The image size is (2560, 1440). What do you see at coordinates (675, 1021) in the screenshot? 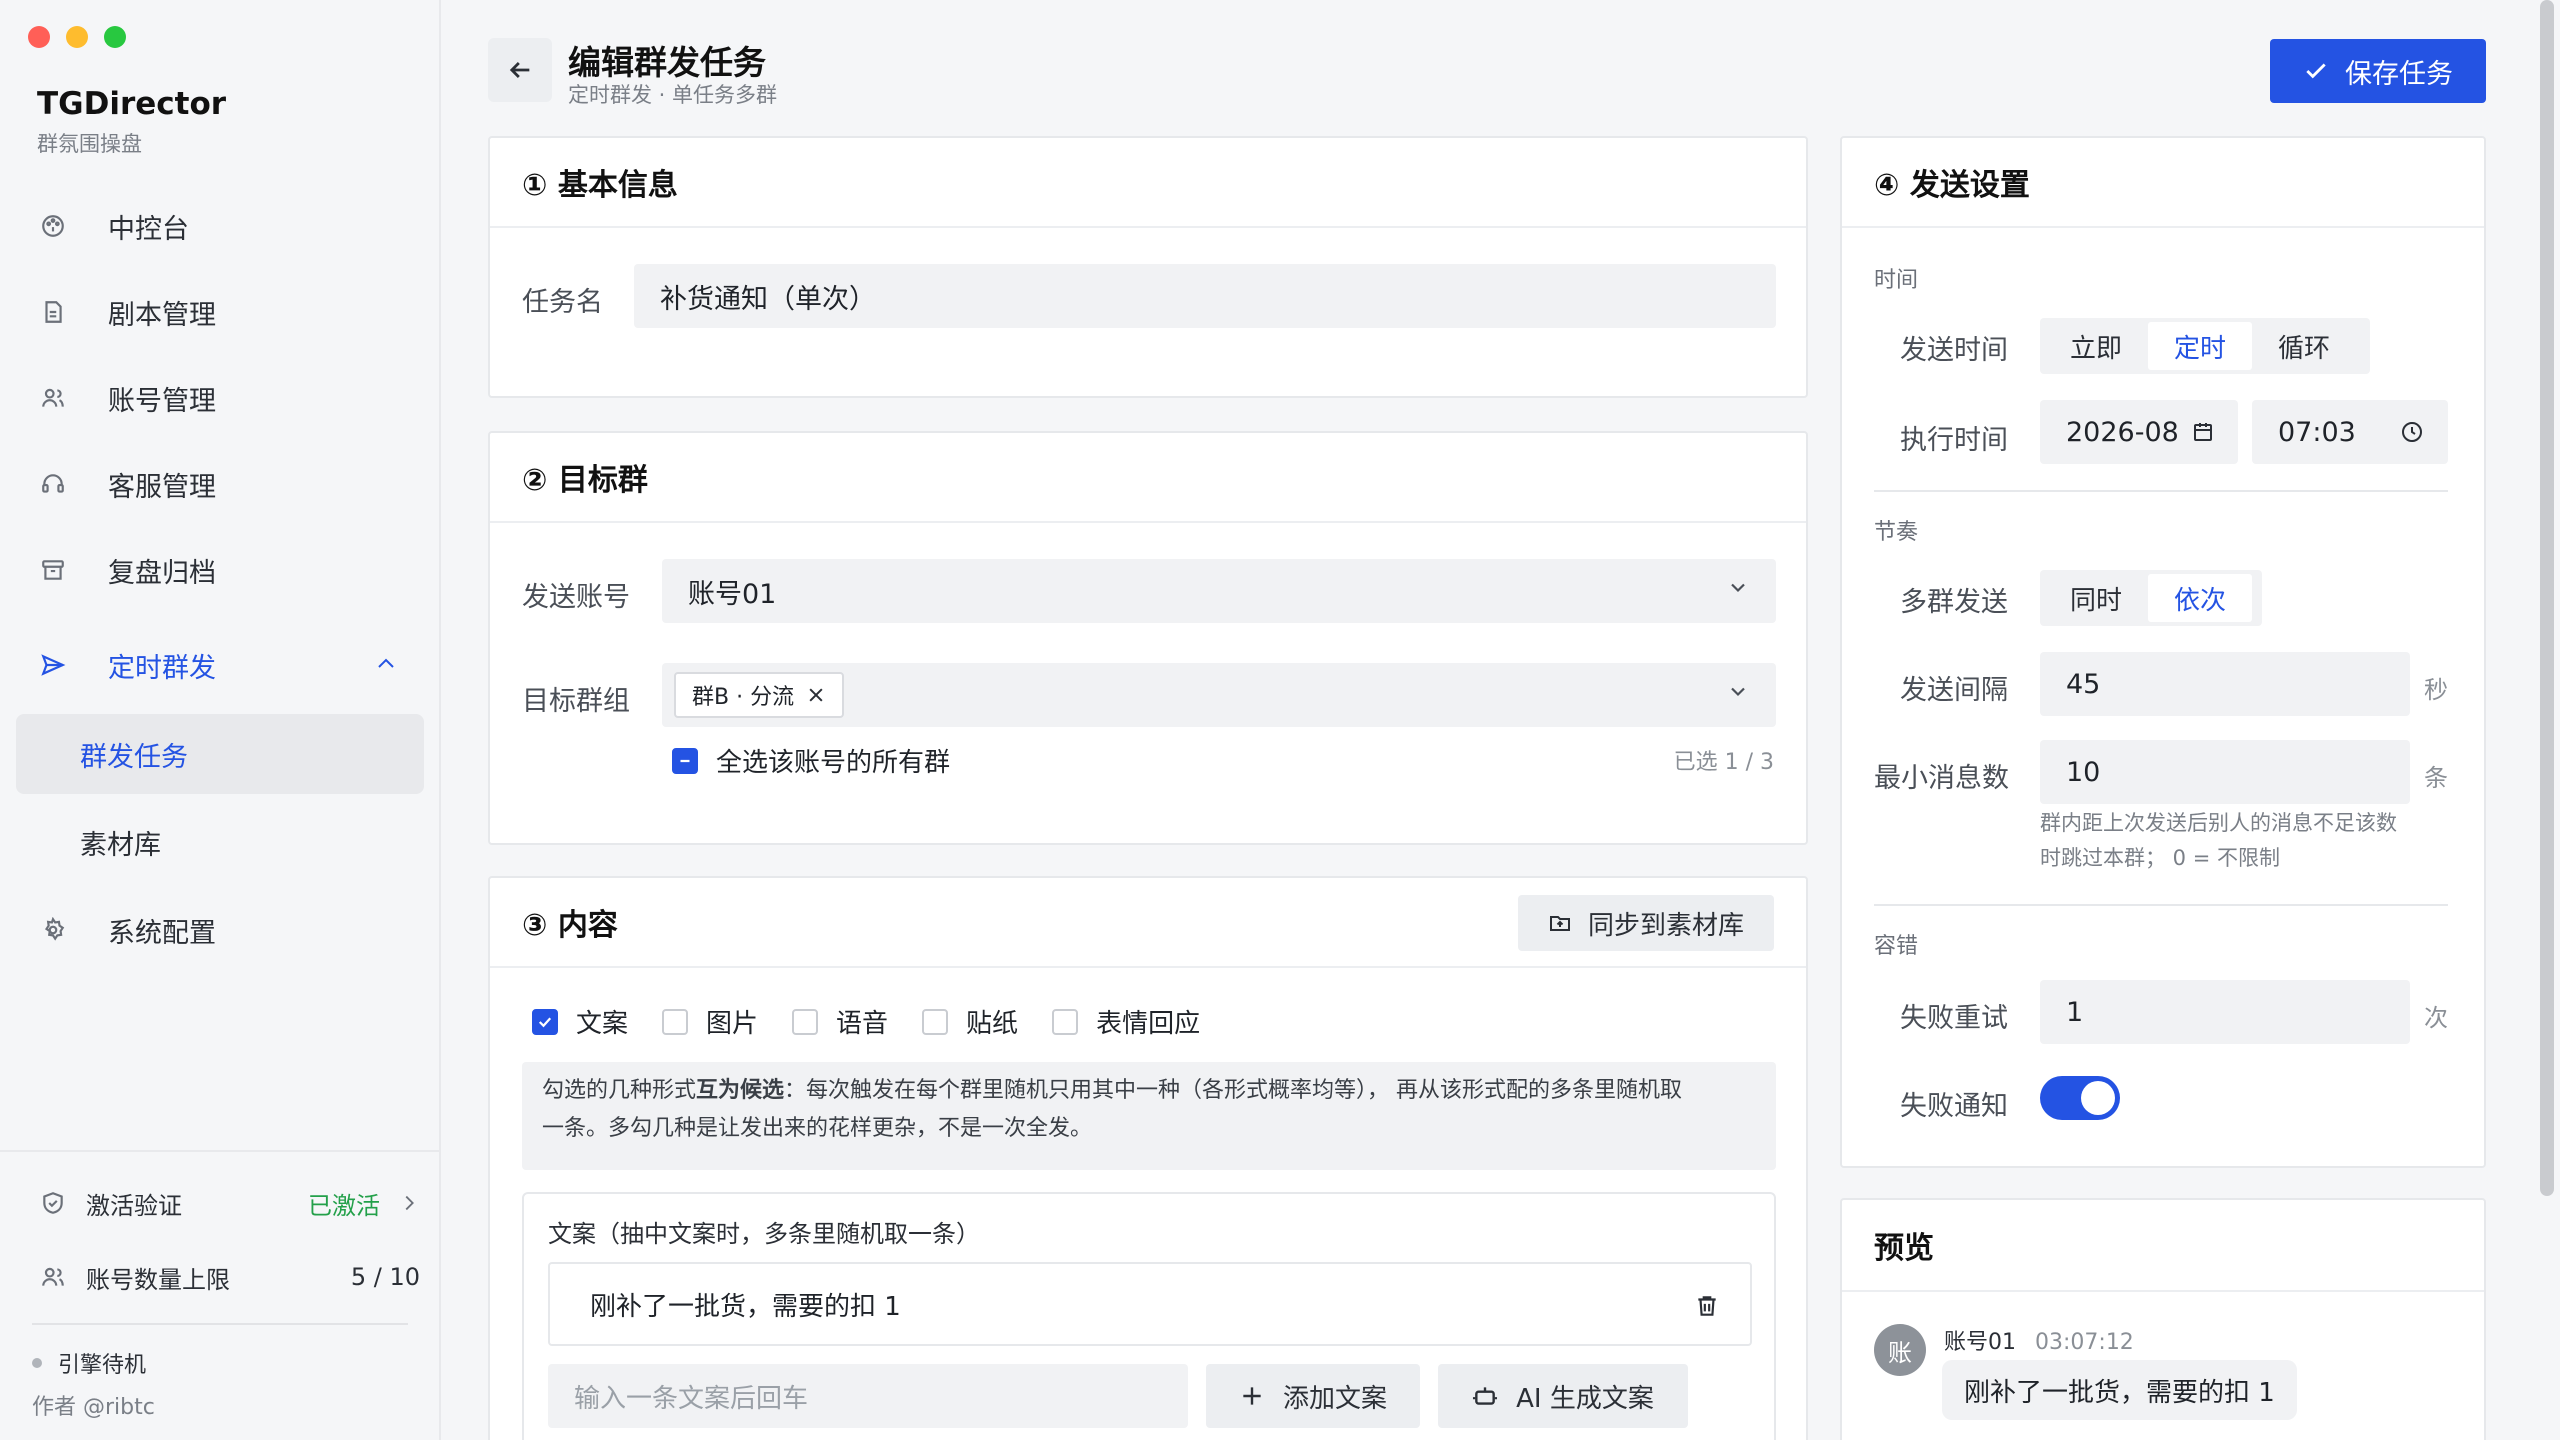
I see `type-image-checkbox` at bounding box center [675, 1021].